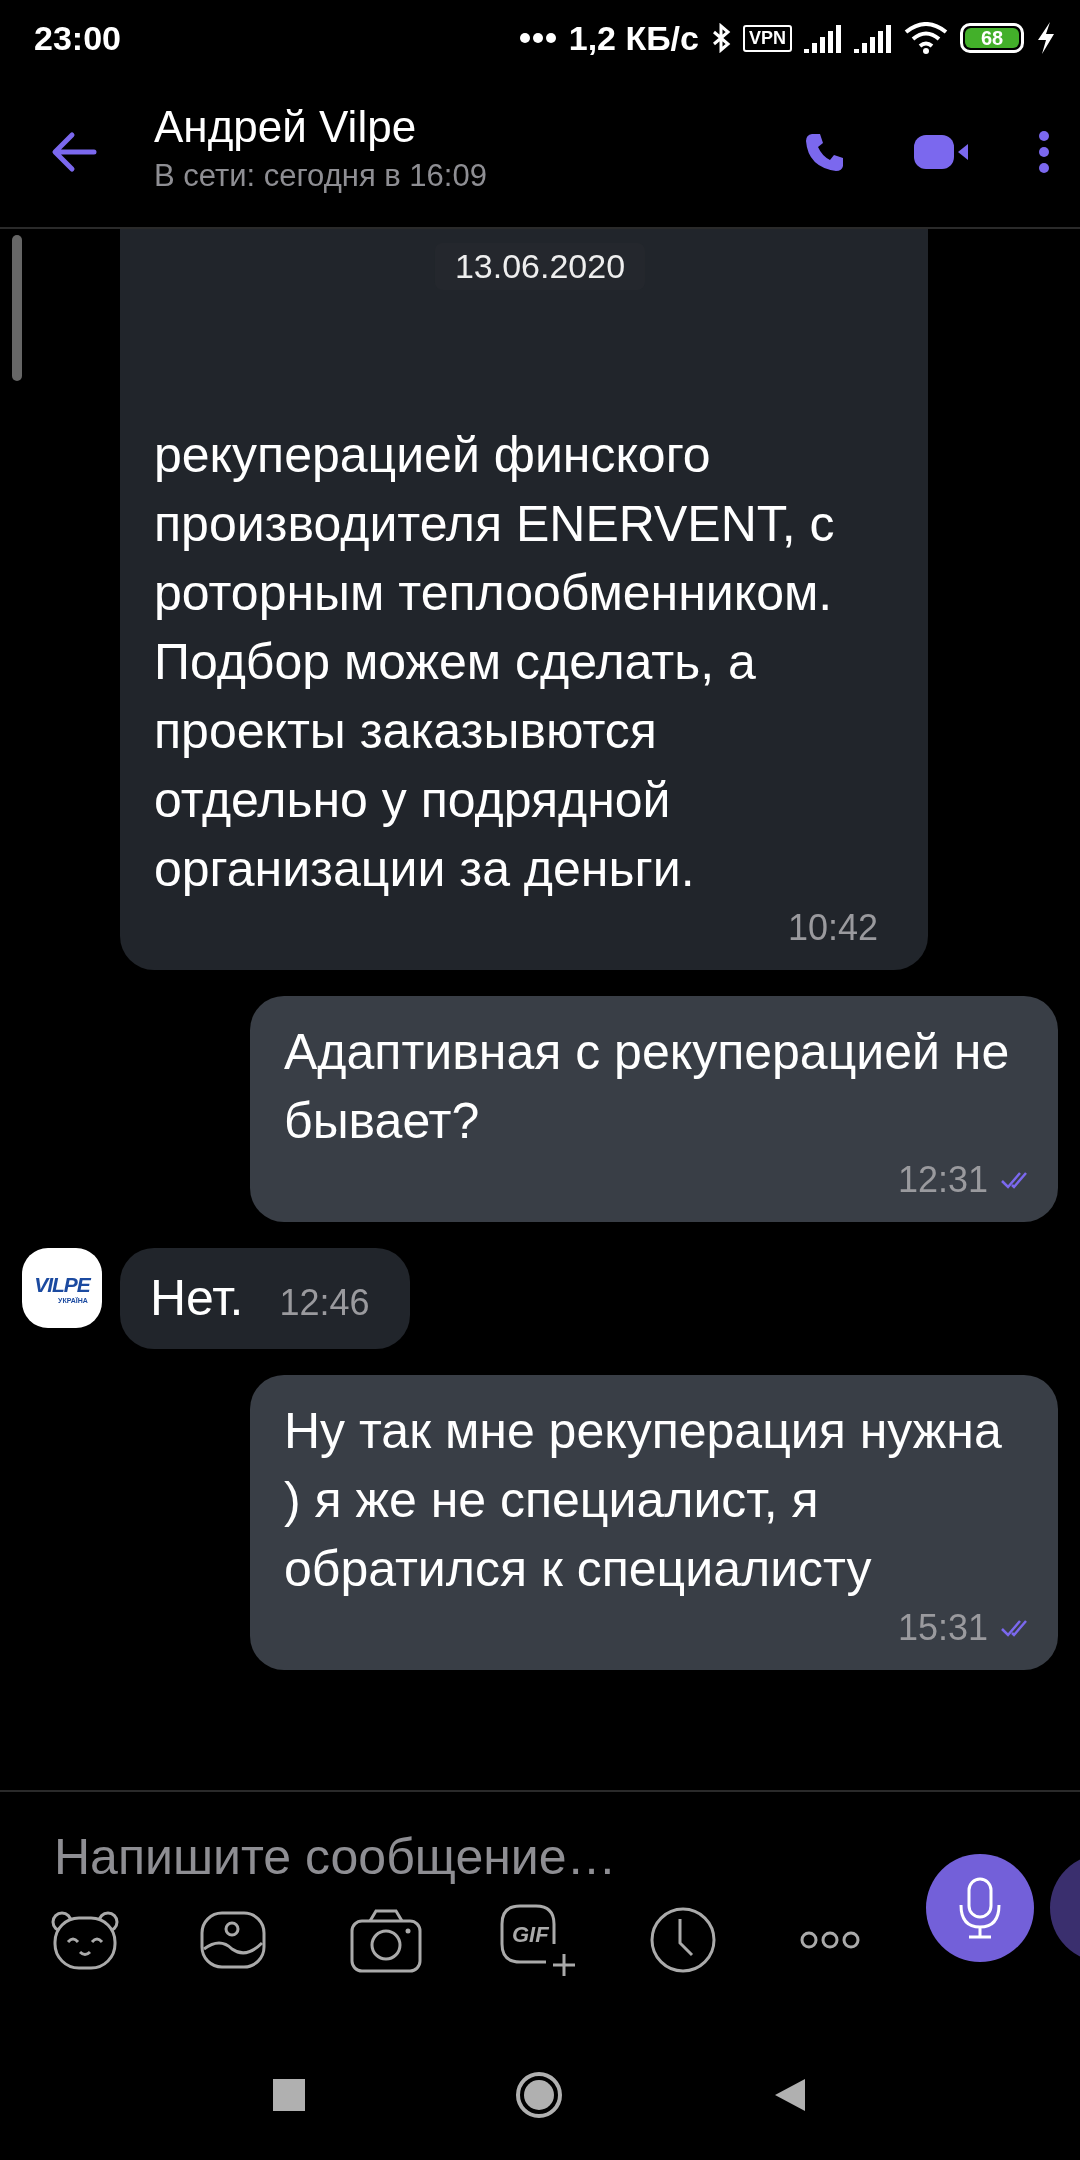  What do you see at coordinates (790, 2095) in the screenshot?
I see `back-nav-icon` at bounding box center [790, 2095].